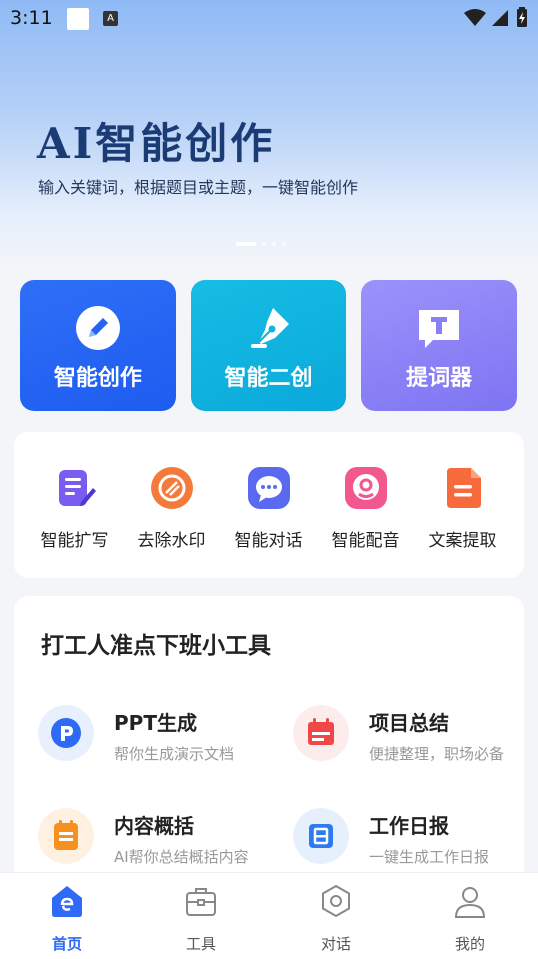 This screenshot has width=538, height=959. I want to click on chat-icon, so click(268, 488).